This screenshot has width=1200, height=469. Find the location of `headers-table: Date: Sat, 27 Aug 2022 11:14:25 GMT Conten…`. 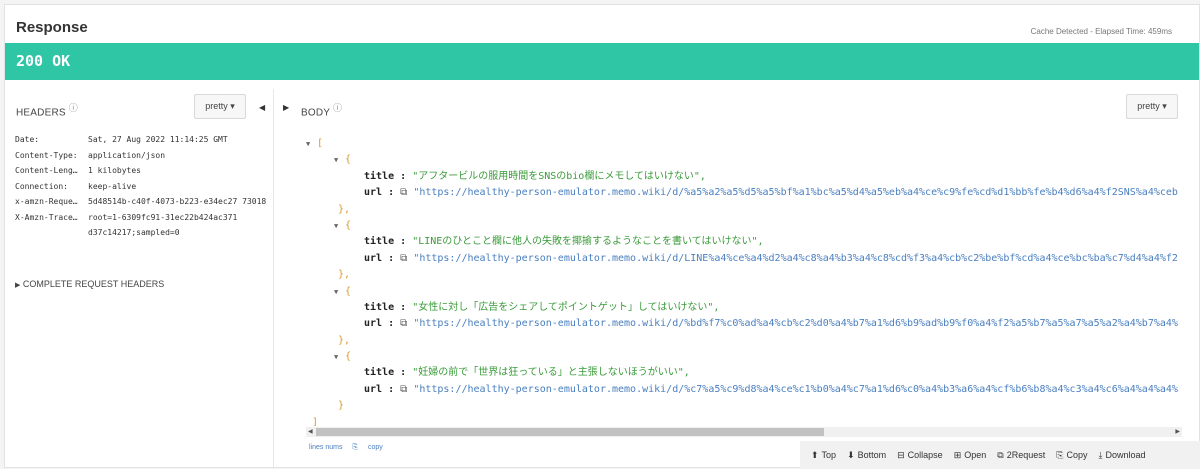

headers-table: Date: Sat, 27 Aug 2022 11:14:25 GMT Conten… is located at coordinates (141, 186).